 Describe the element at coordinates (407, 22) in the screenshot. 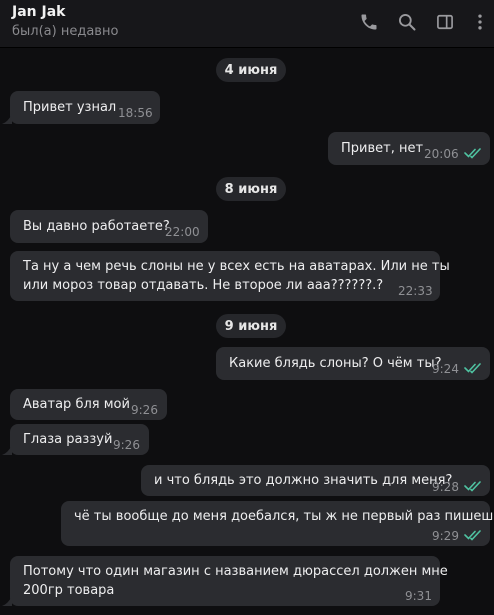

I see `search-icon` at that location.